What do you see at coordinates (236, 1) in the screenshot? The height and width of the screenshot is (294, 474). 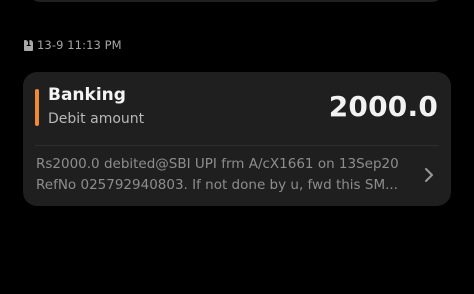 I see `previous-card-edge` at bounding box center [236, 1].